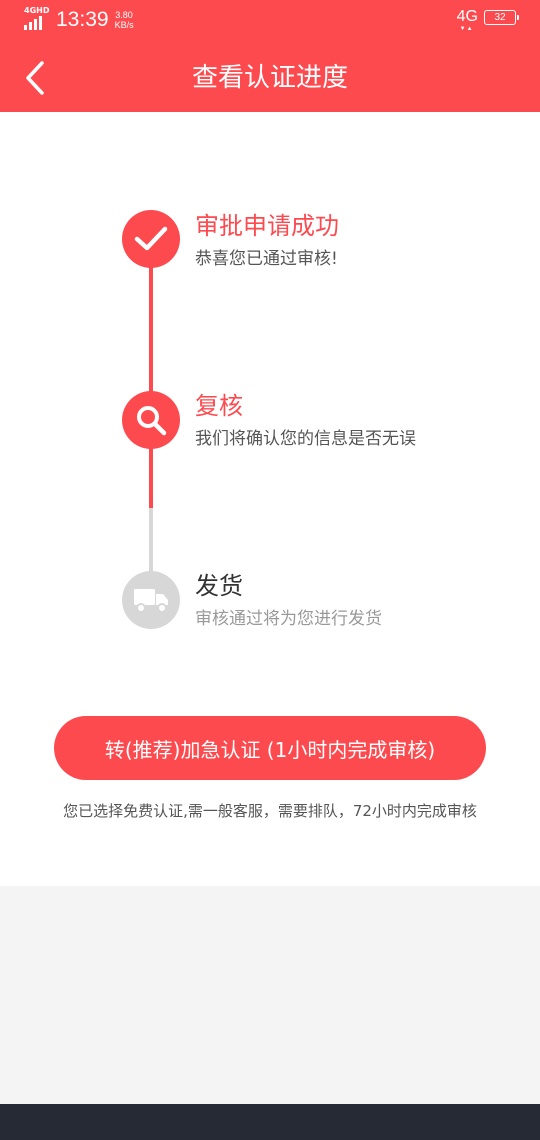 The height and width of the screenshot is (1140, 540). What do you see at coordinates (219, 406) in the screenshot?
I see `step-review-title: 复核` at bounding box center [219, 406].